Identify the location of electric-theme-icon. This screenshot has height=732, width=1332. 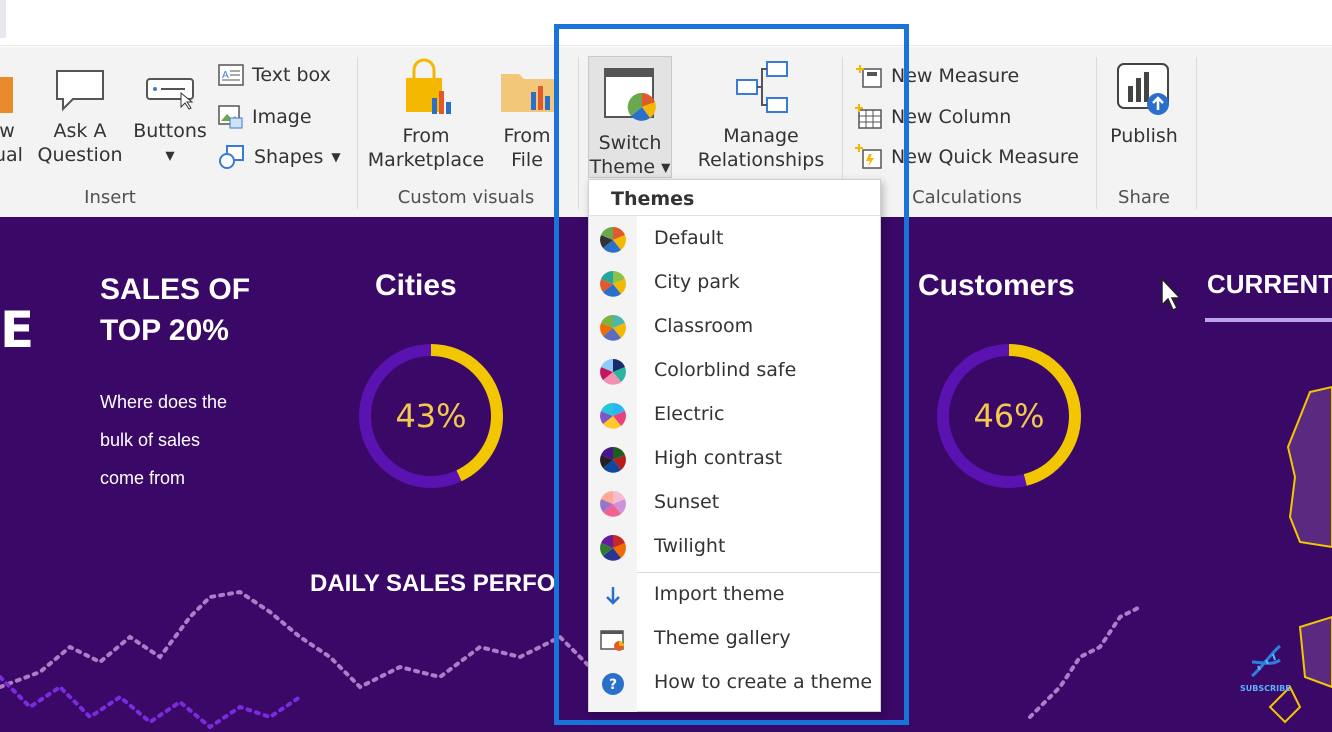
(613, 416).